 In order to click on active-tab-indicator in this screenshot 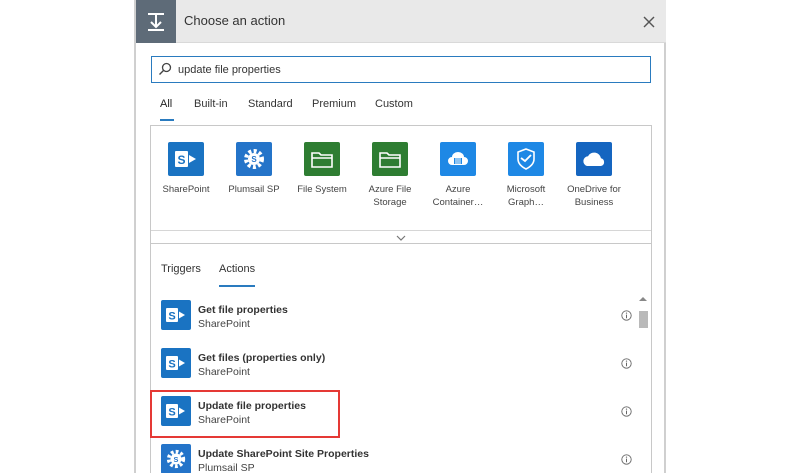, I will do `click(167, 120)`.